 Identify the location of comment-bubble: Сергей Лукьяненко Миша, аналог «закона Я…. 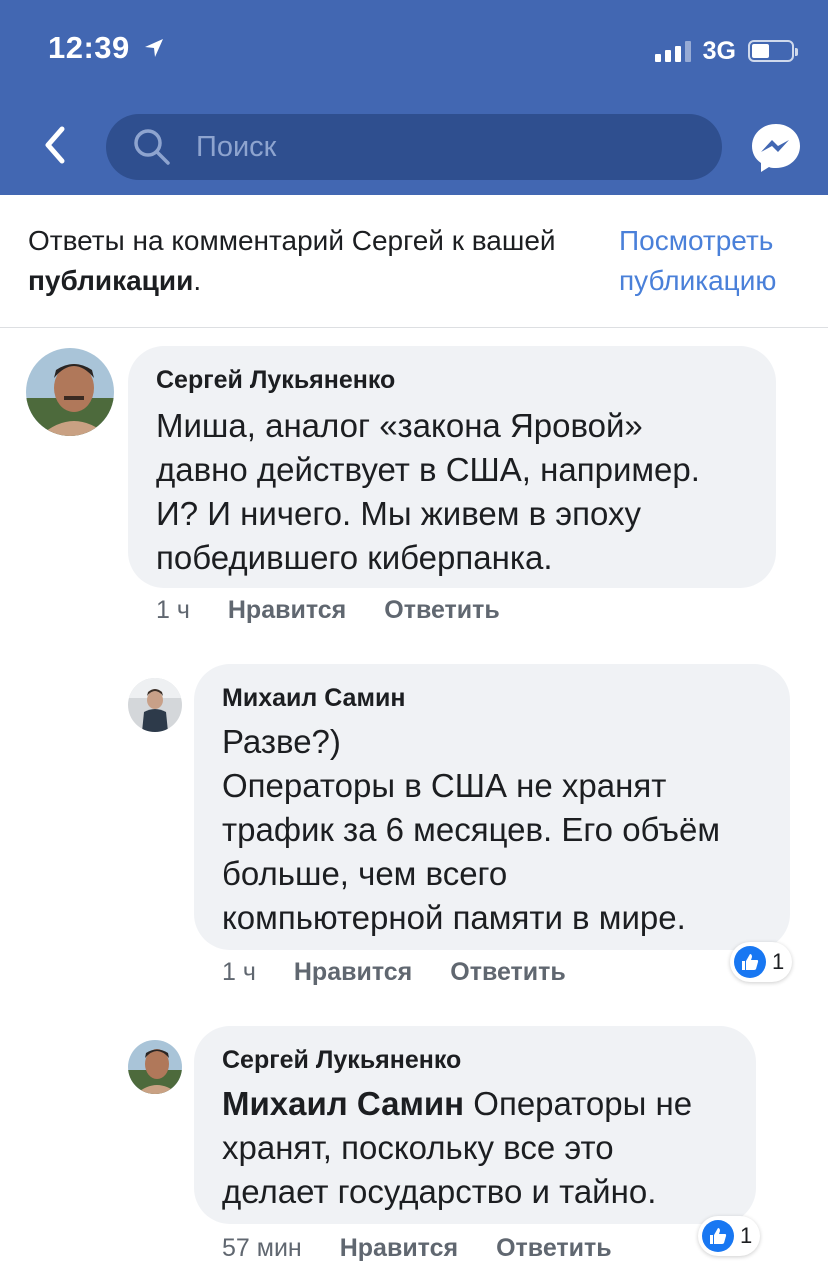
(452, 467).